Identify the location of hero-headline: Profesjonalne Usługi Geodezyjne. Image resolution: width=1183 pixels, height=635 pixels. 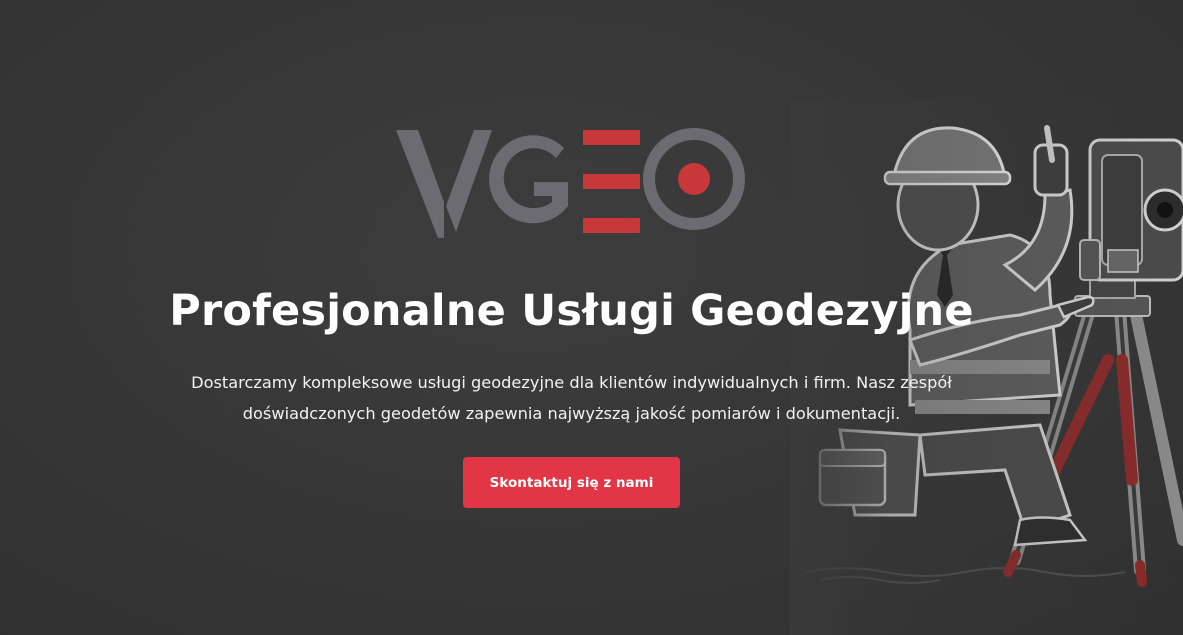
(571, 311).